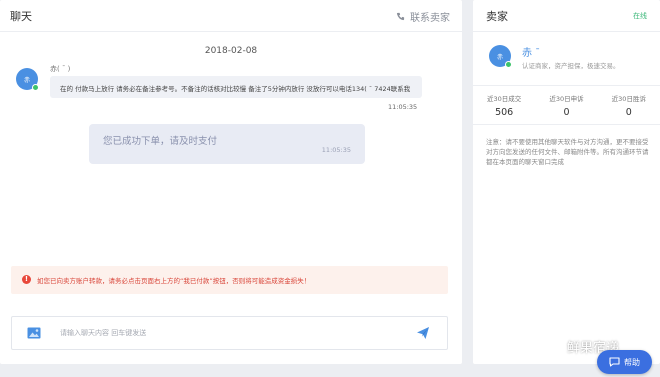 The height and width of the screenshot is (377, 660). I want to click on help-label: 帮助, so click(632, 362).